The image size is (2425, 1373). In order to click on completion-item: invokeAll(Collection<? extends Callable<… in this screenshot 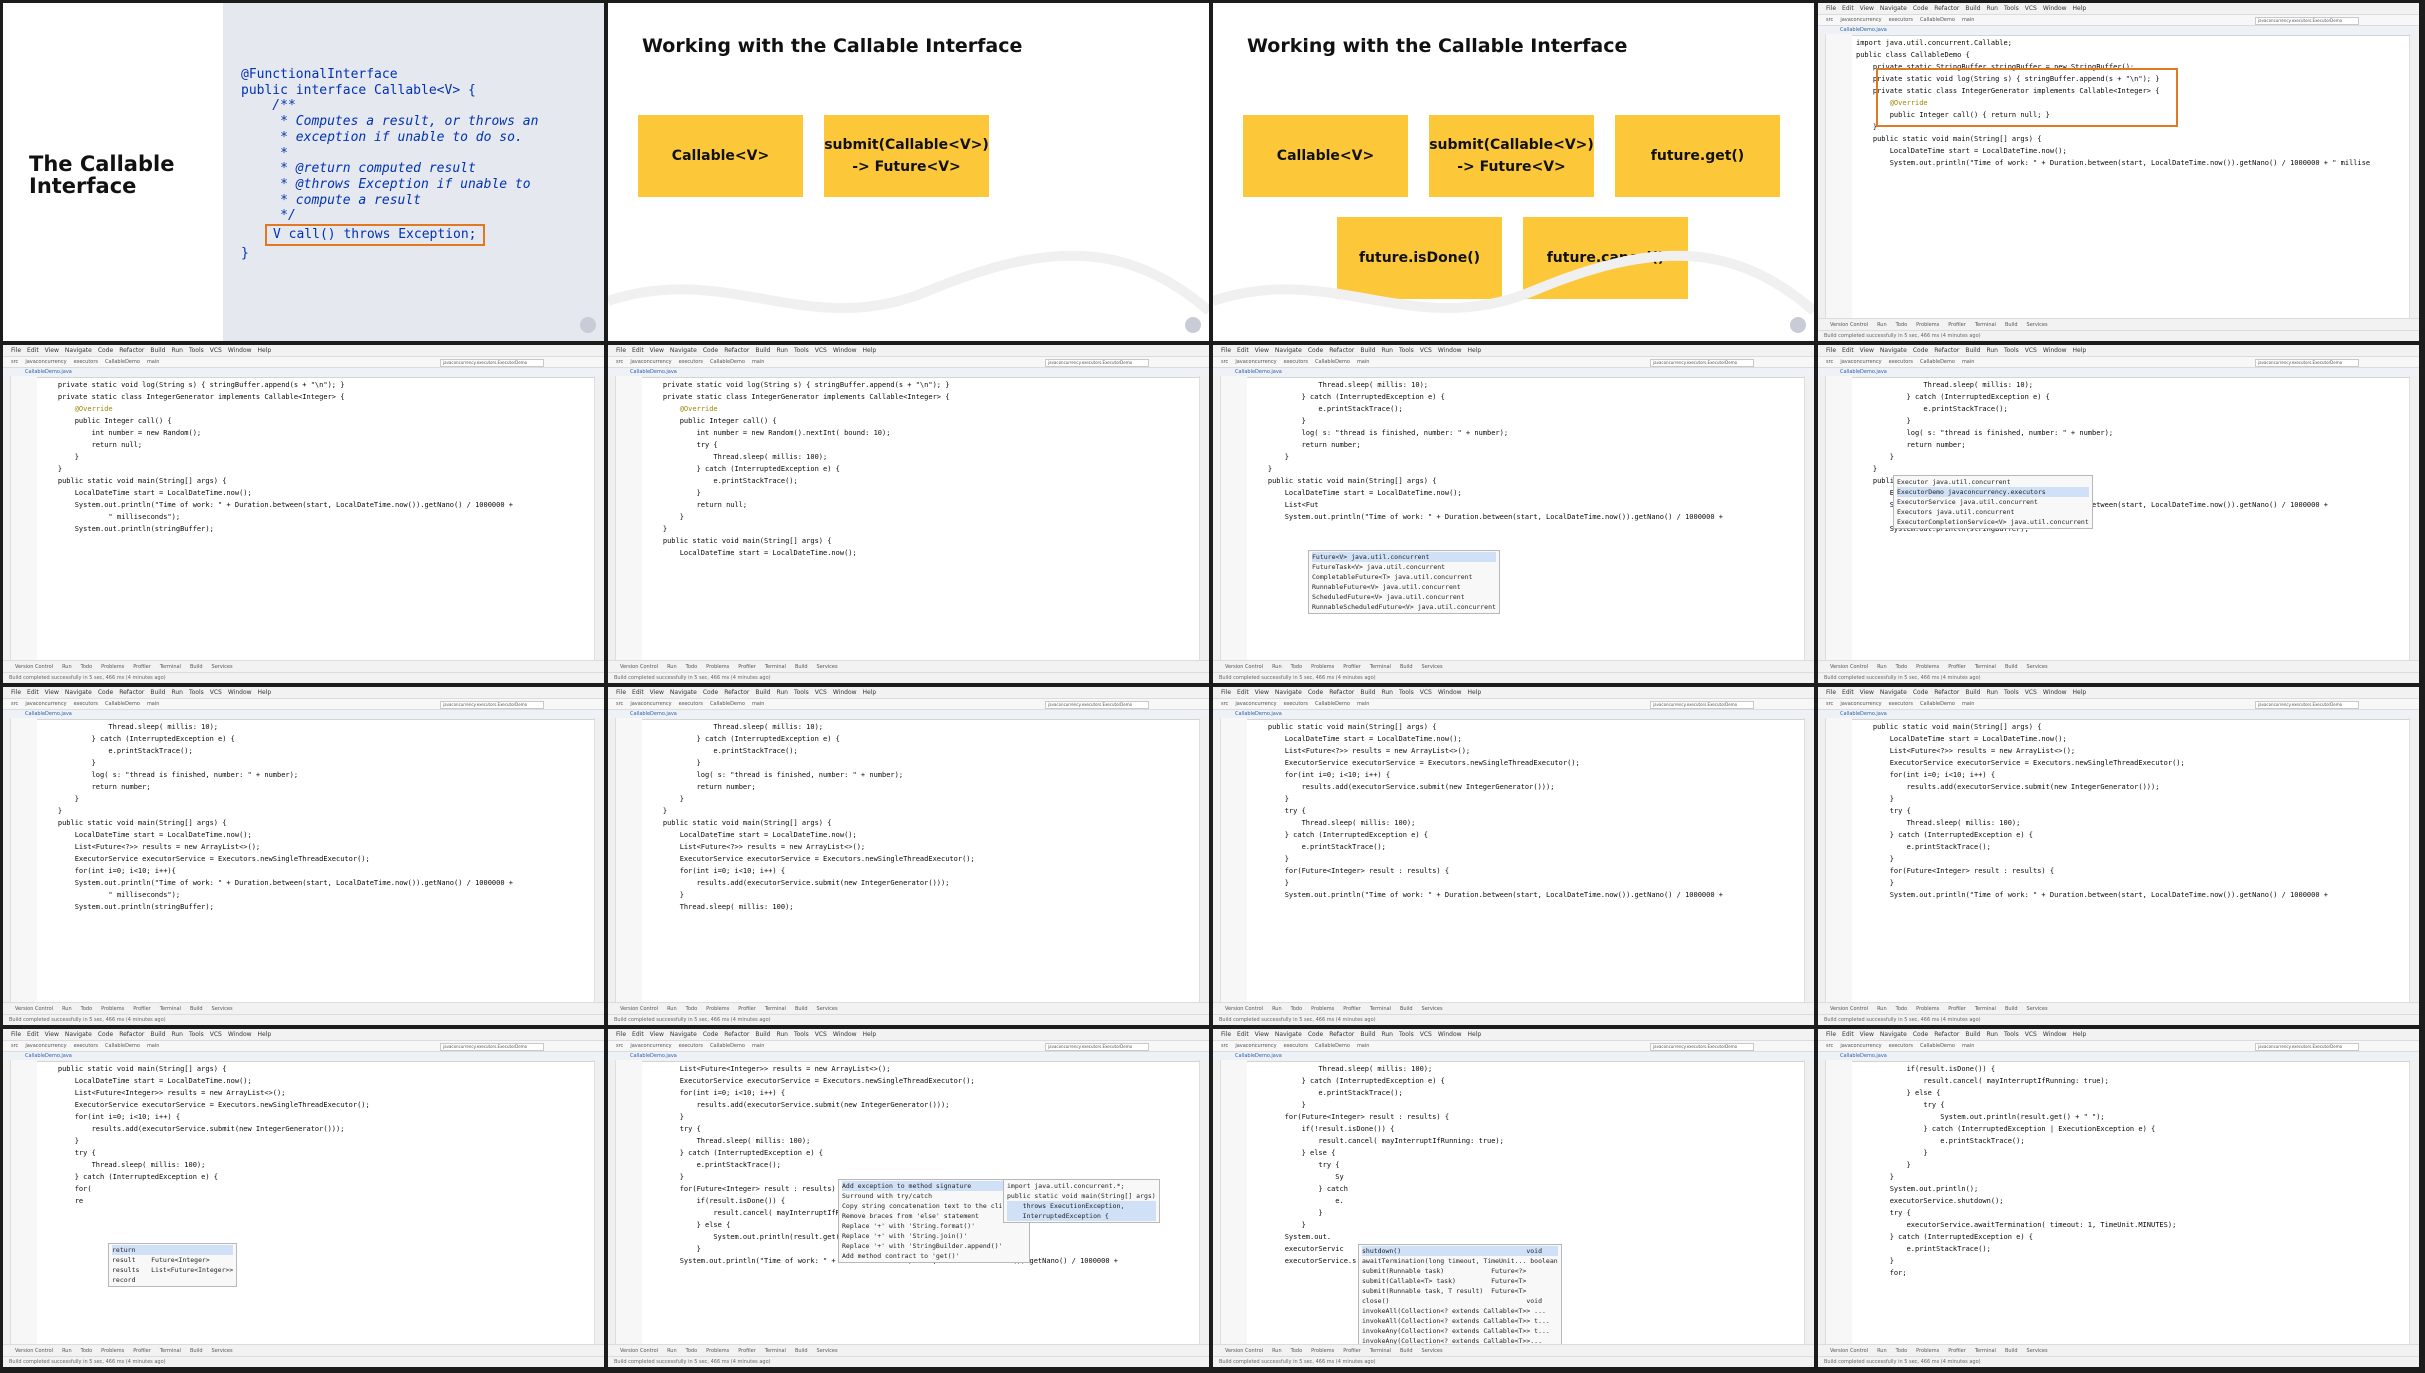, I will do `click(1460, 1311)`.